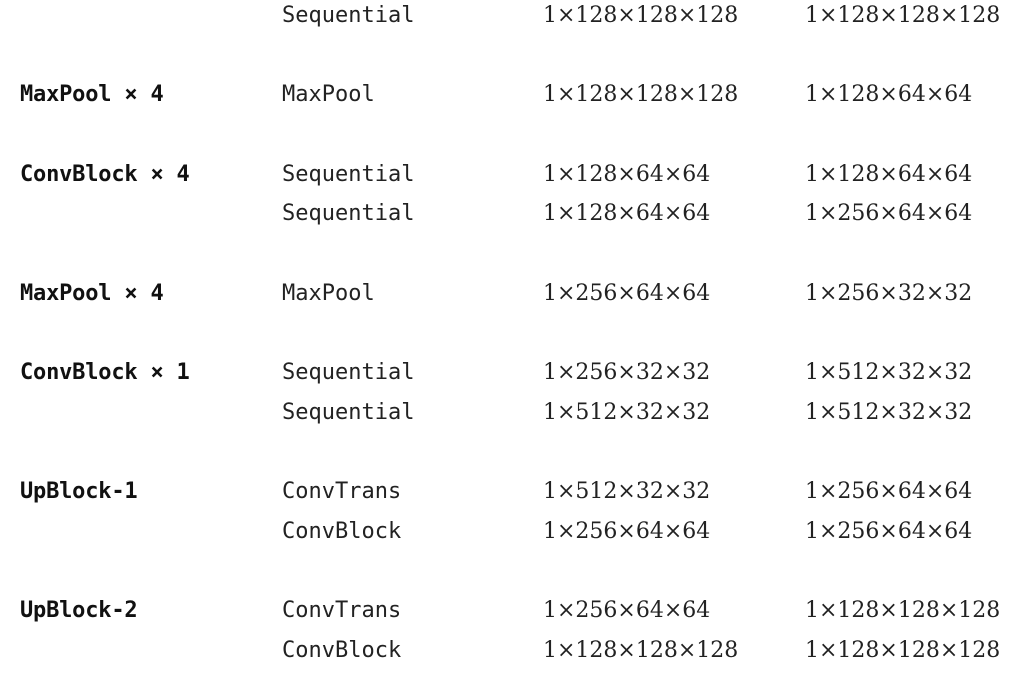 This screenshot has height=673, width=1035. Describe the element at coordinates (105, 372) in the screenshot. I see `block-name: ConvBlock × 1` at that location.